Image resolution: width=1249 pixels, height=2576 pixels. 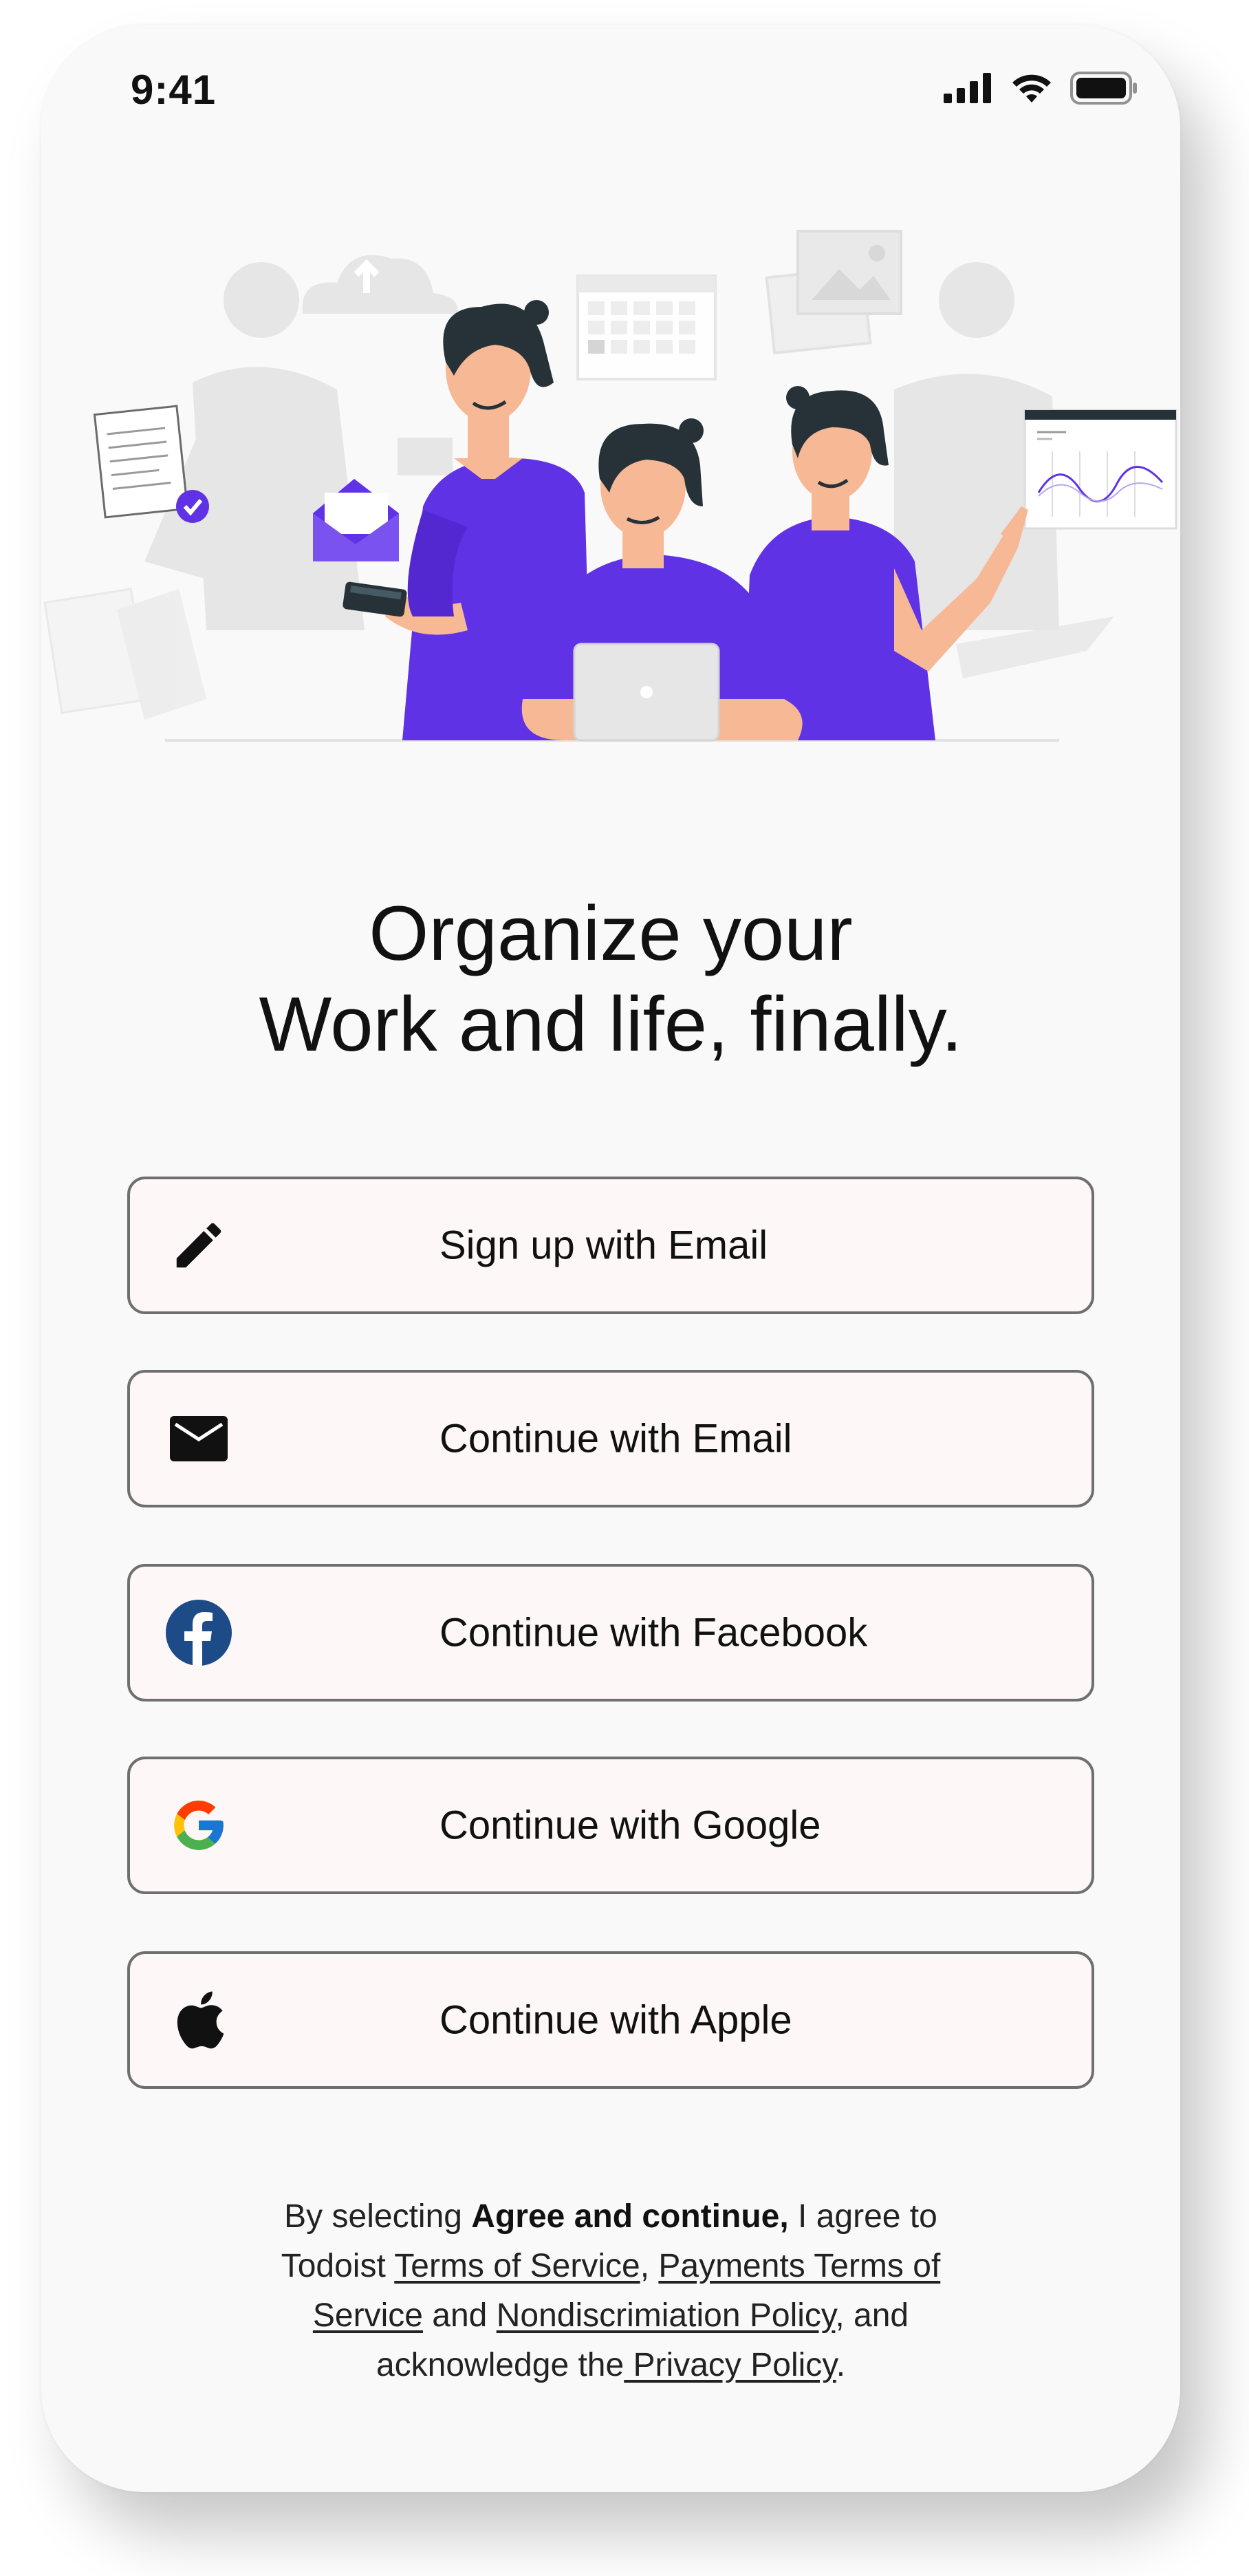 I want to click on signal-icon, so click(x=967, y=88).